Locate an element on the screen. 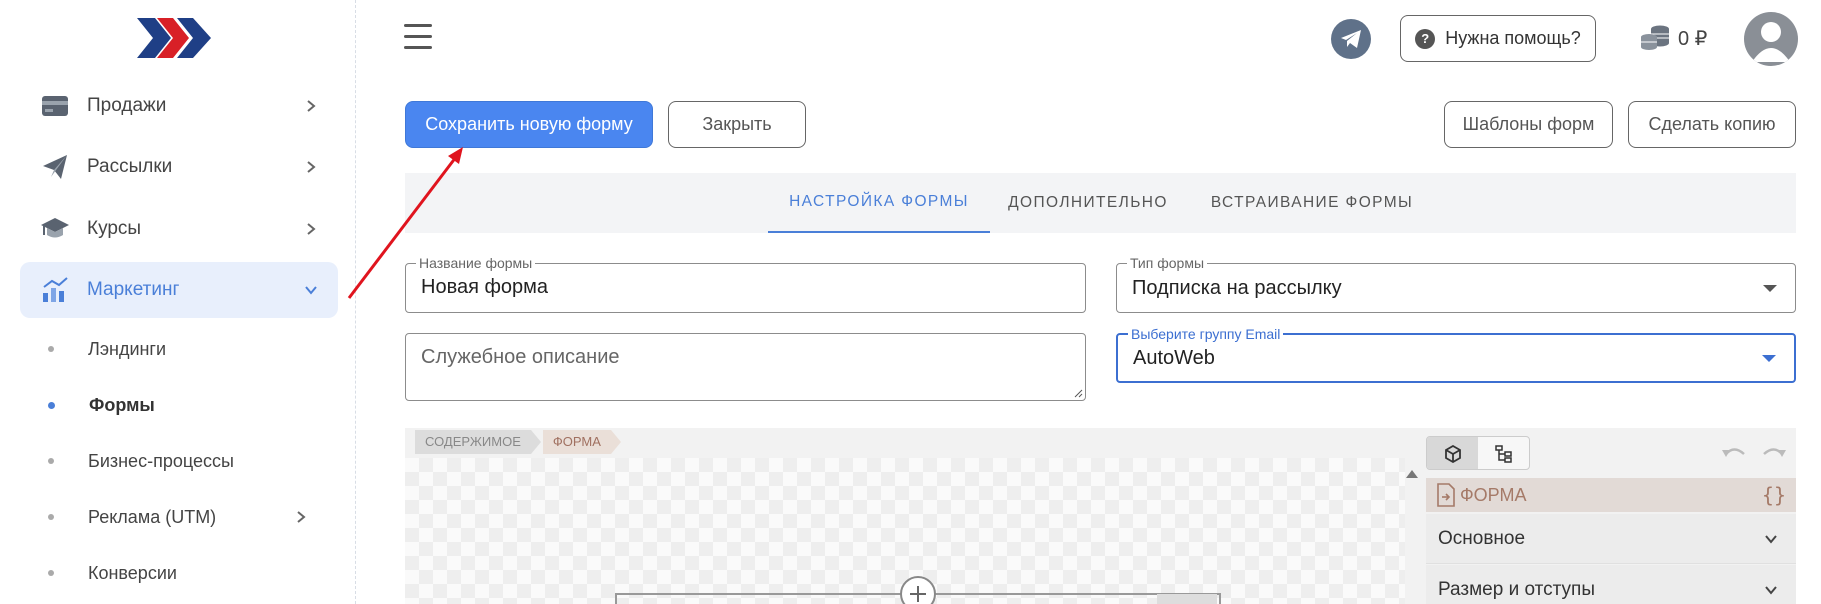 The height and width of the screenshot is (604, 1821). email-group-select: Выберите группу Email AutoWeb is located at coordinates (1456, 354).